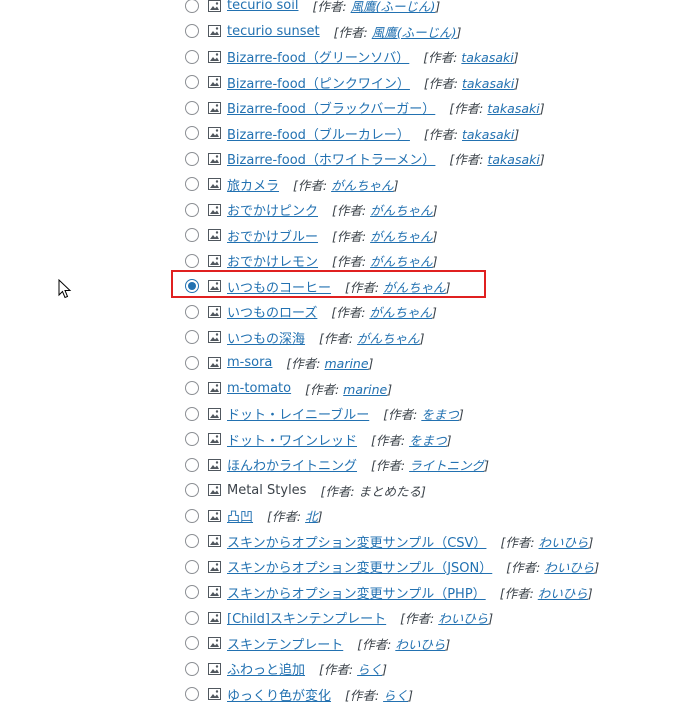 This screenshot has height=707, width=686. Describe the element at coordinates (446, 465) in the screenshot. I see `author-link: ライトニング` at that location.